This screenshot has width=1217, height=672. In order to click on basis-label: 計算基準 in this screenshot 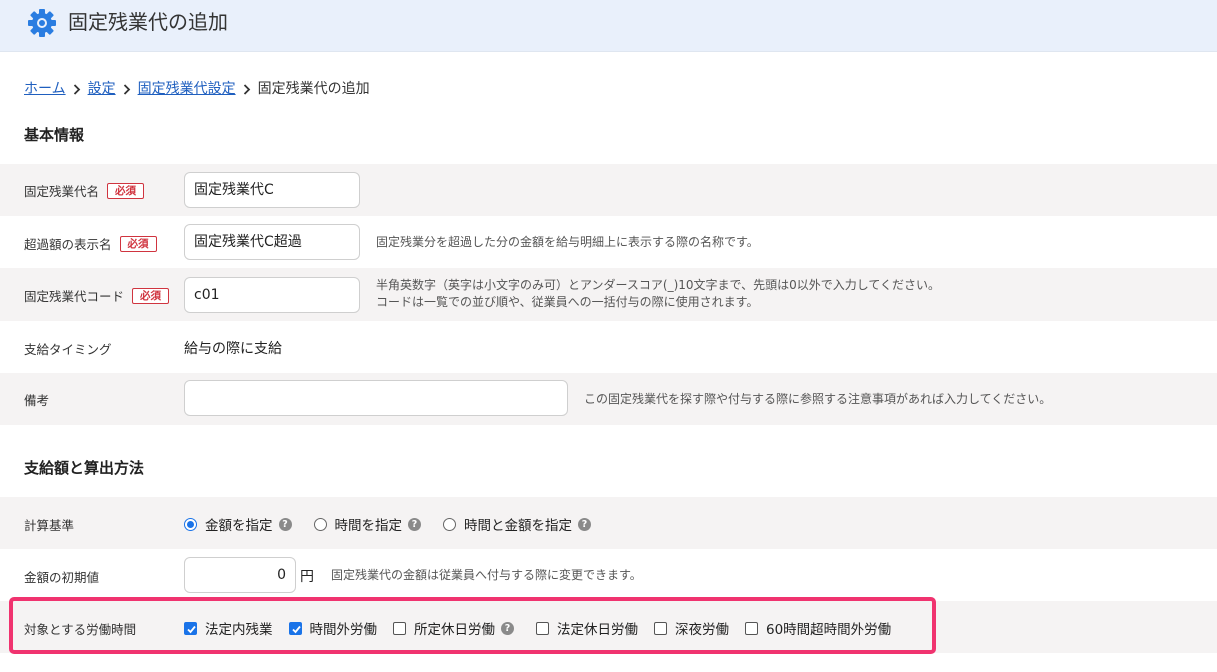, I will do `click(49, 525)`.